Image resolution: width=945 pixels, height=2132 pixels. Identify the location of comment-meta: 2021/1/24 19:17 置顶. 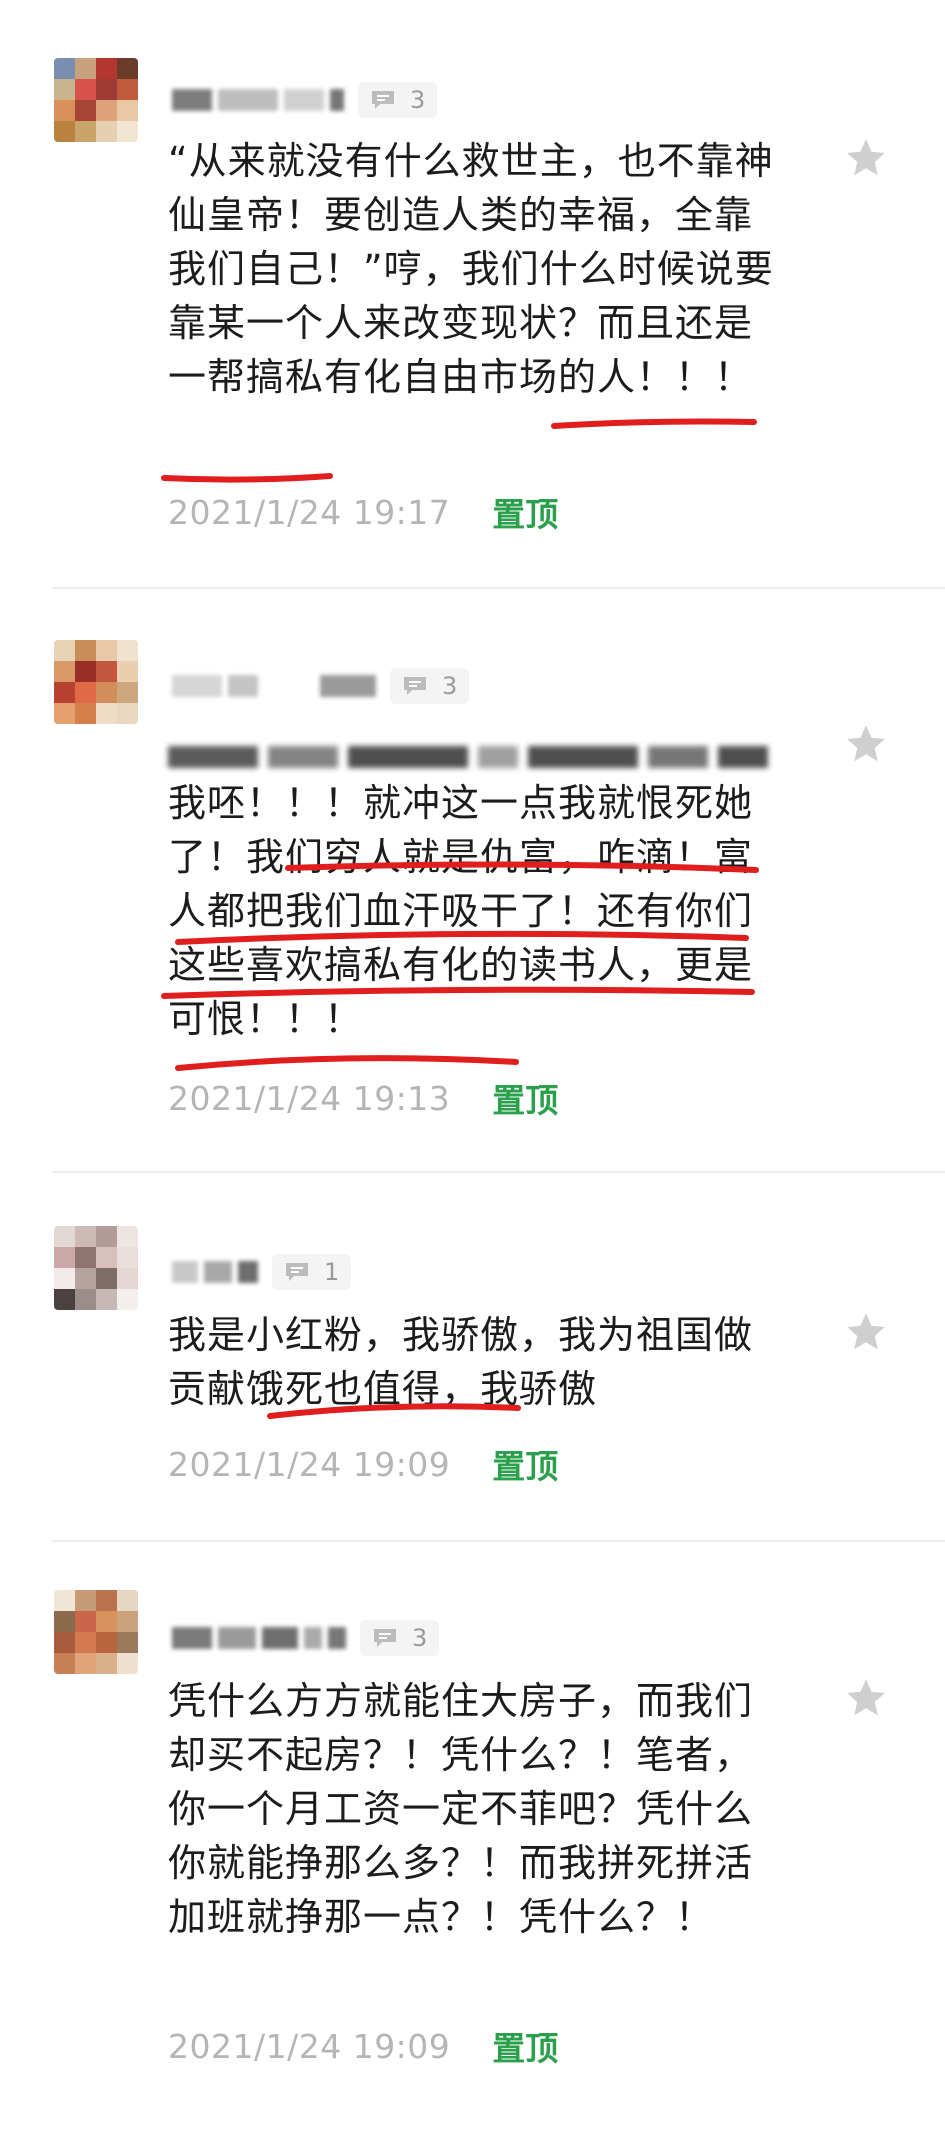
(363, 512).